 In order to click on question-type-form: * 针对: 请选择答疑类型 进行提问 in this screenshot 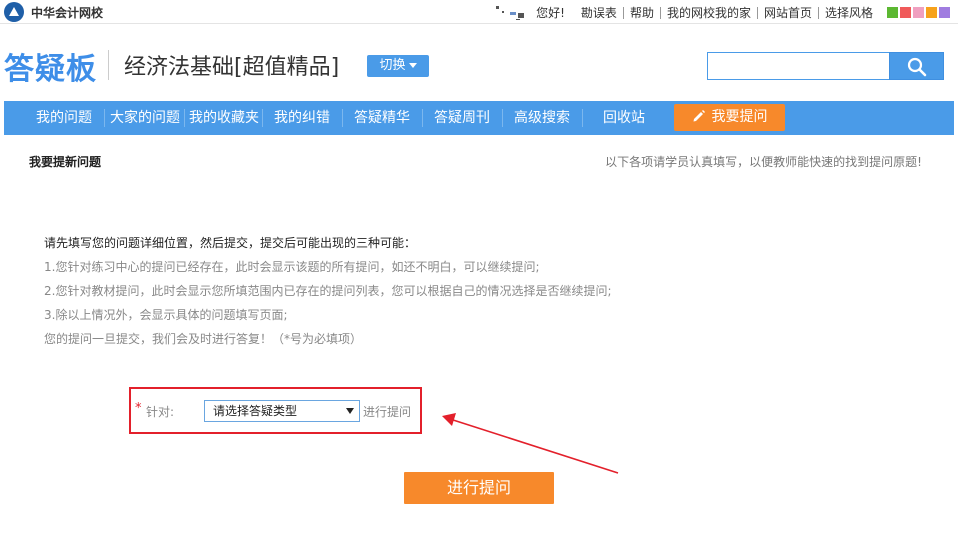, I will do `click(275, 410)`.